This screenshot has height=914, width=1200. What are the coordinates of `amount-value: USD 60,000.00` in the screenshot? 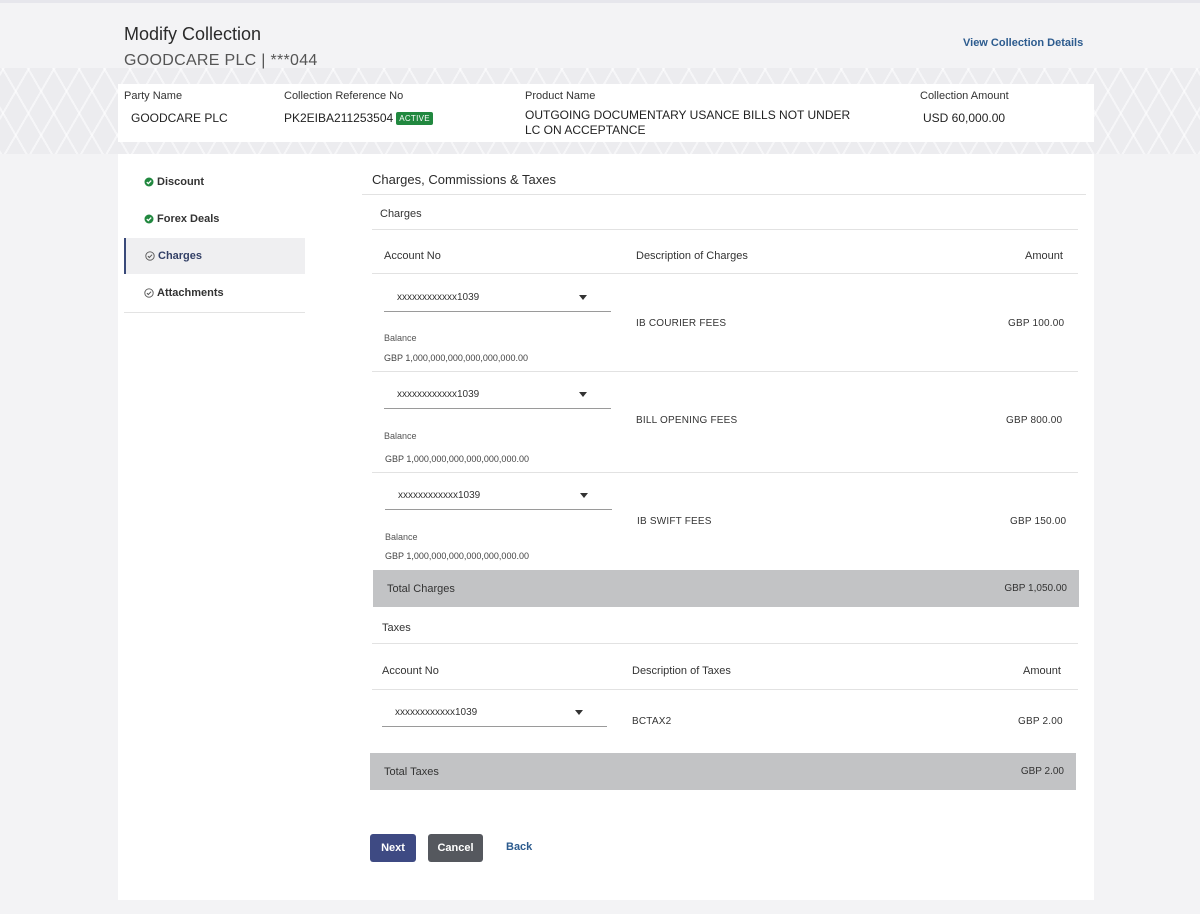 It's located at (964, 118).